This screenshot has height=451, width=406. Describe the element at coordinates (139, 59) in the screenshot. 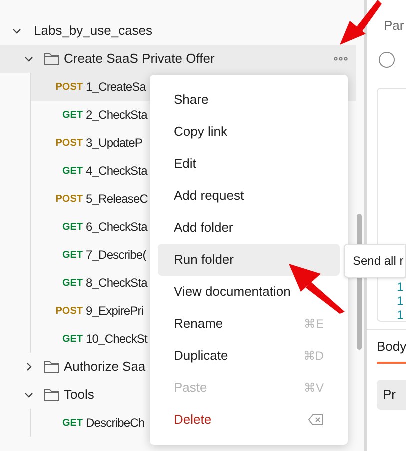

I see `folder-label: Create SaaS Private Offer` at that location.